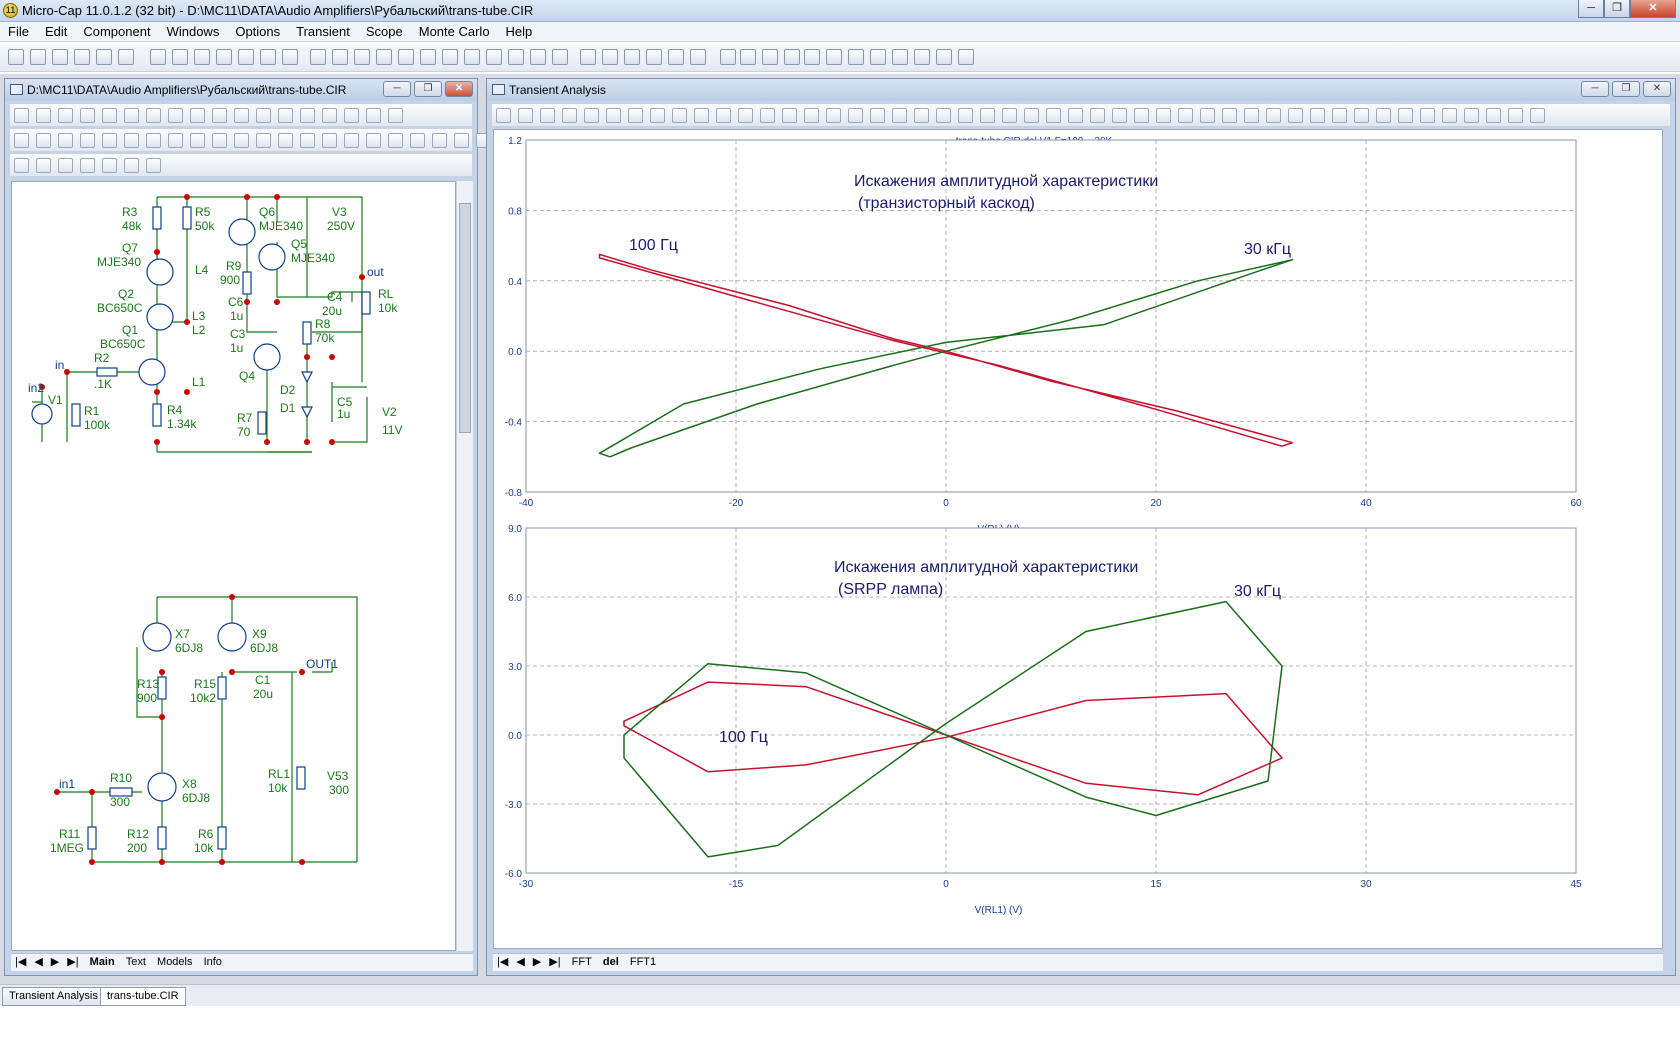 The image size is (1680, 1050). Describe the element at coordinates (43, 165) in the screenshot. I see `sch-tool-c-2-icon` at that location.